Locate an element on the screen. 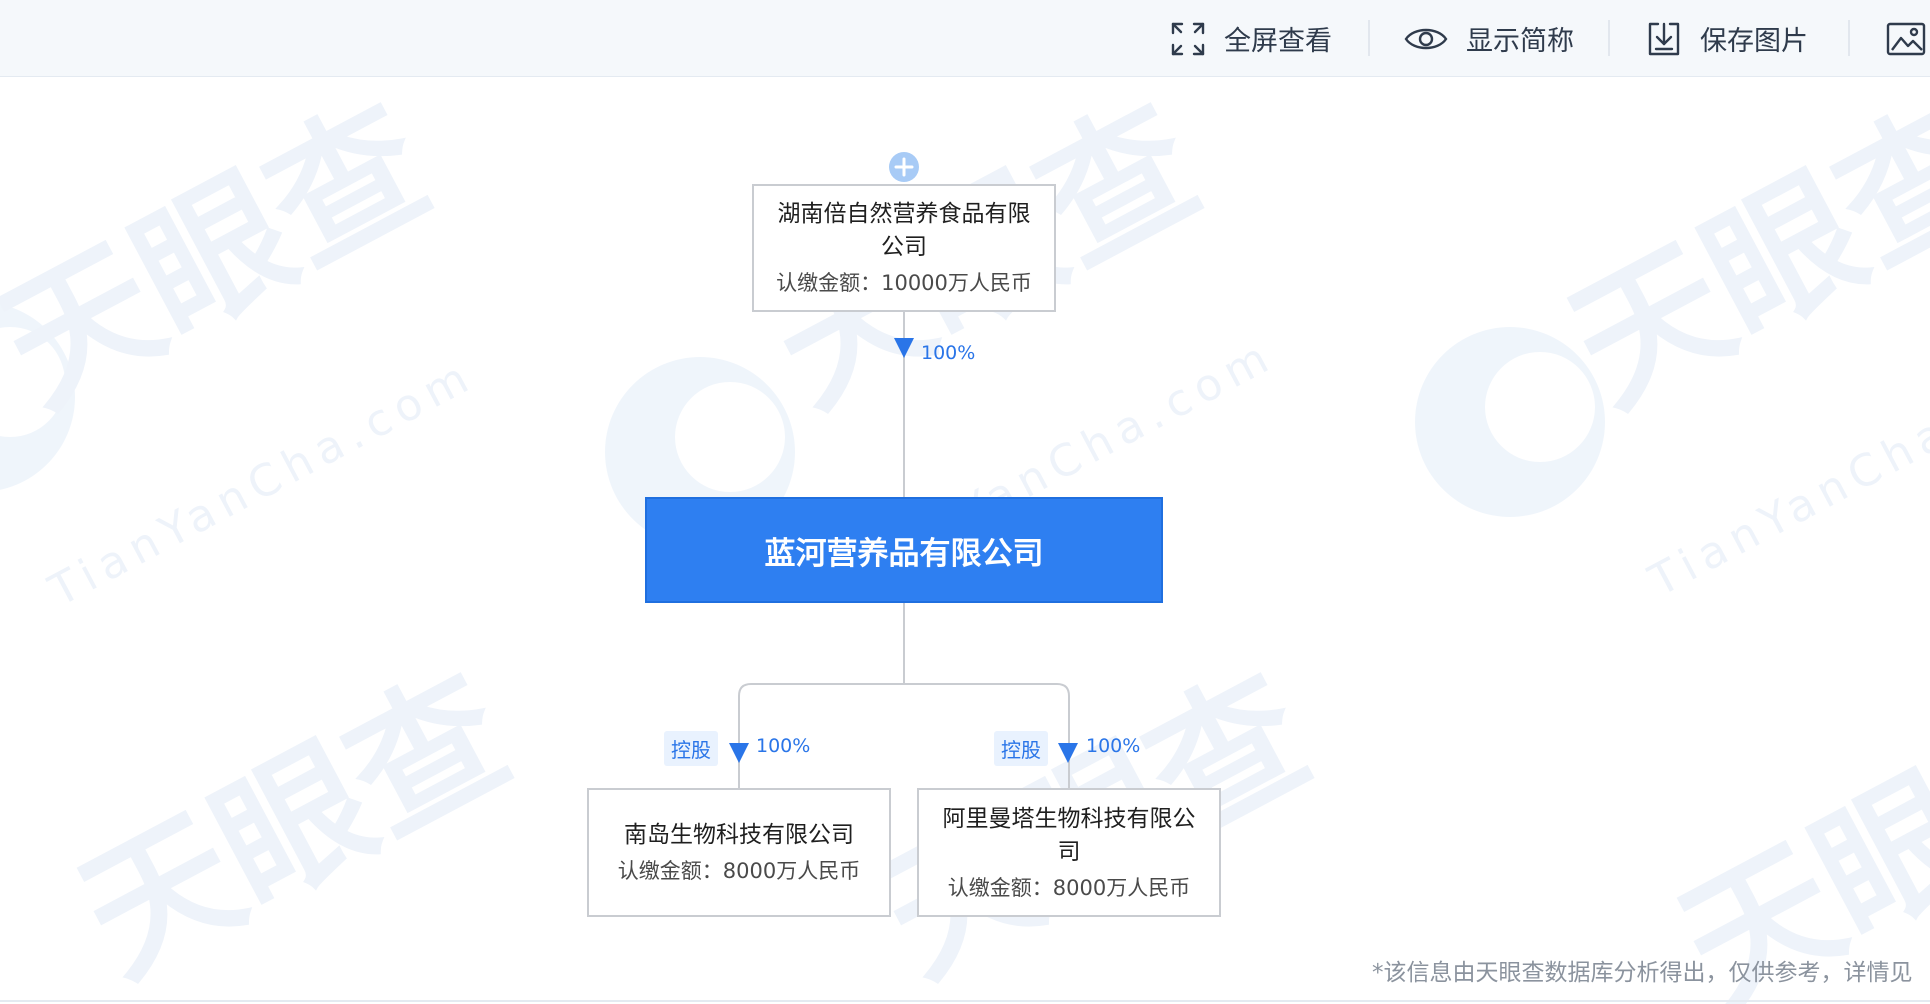 This screenshot has height=1004, width=1930. subsidiary-name: 南岛生物科技有限公司 is located at coordinates (739, 835).